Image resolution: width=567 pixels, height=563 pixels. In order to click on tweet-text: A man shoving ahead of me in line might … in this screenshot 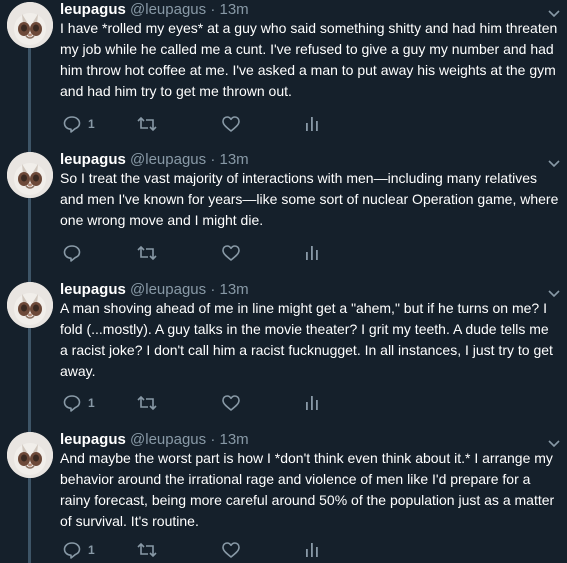, I will do `click(306, 339)`.